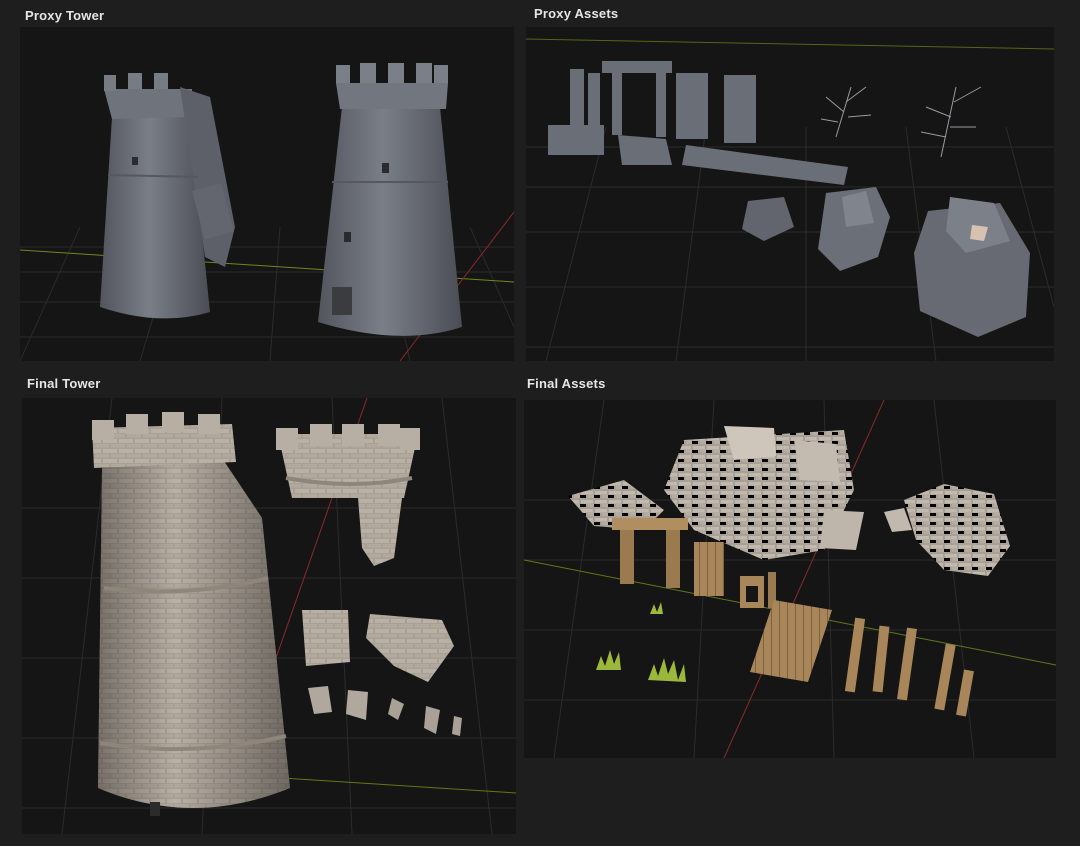 The image size is (1080, 846). What do you see at coordinates (862, 658) in the screenshot?
I see `wood-planks` at bounding box center [862, 658].